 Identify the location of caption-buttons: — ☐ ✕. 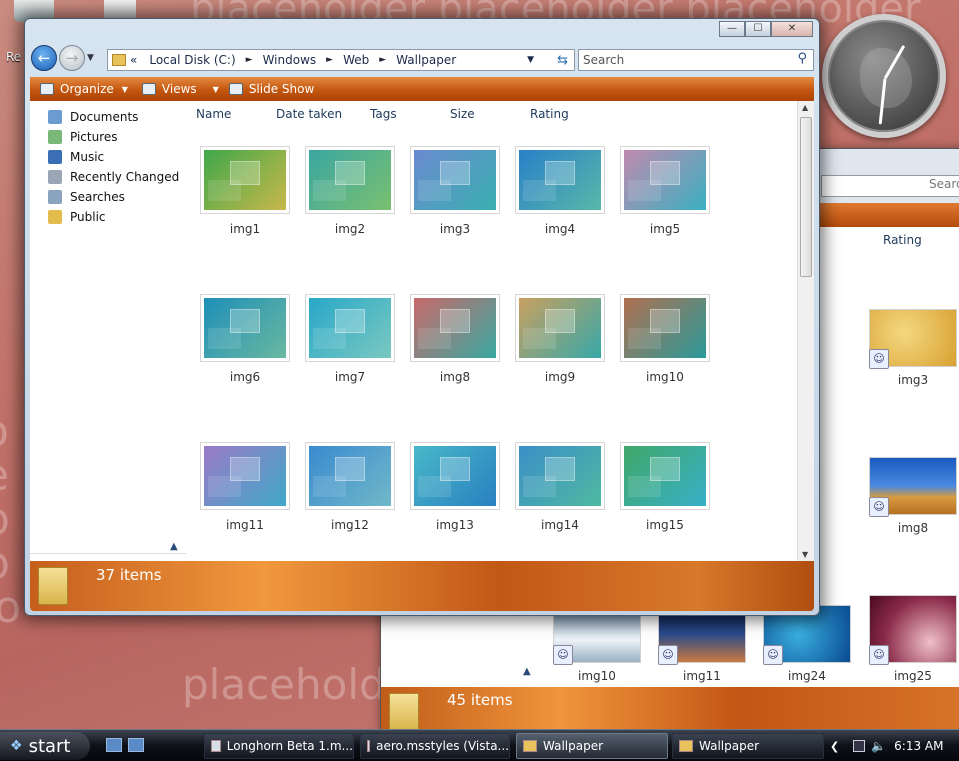
(766, 29).